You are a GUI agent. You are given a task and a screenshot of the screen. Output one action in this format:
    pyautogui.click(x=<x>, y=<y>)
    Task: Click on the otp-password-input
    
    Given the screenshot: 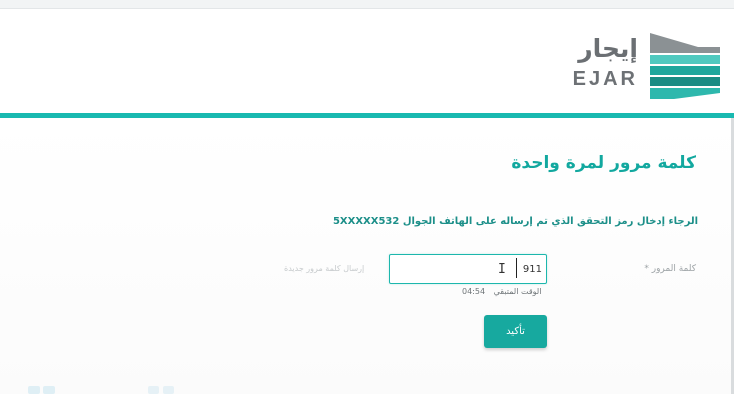 What is the action you would take?
    pyautogui.click(x=468, y=269)
    